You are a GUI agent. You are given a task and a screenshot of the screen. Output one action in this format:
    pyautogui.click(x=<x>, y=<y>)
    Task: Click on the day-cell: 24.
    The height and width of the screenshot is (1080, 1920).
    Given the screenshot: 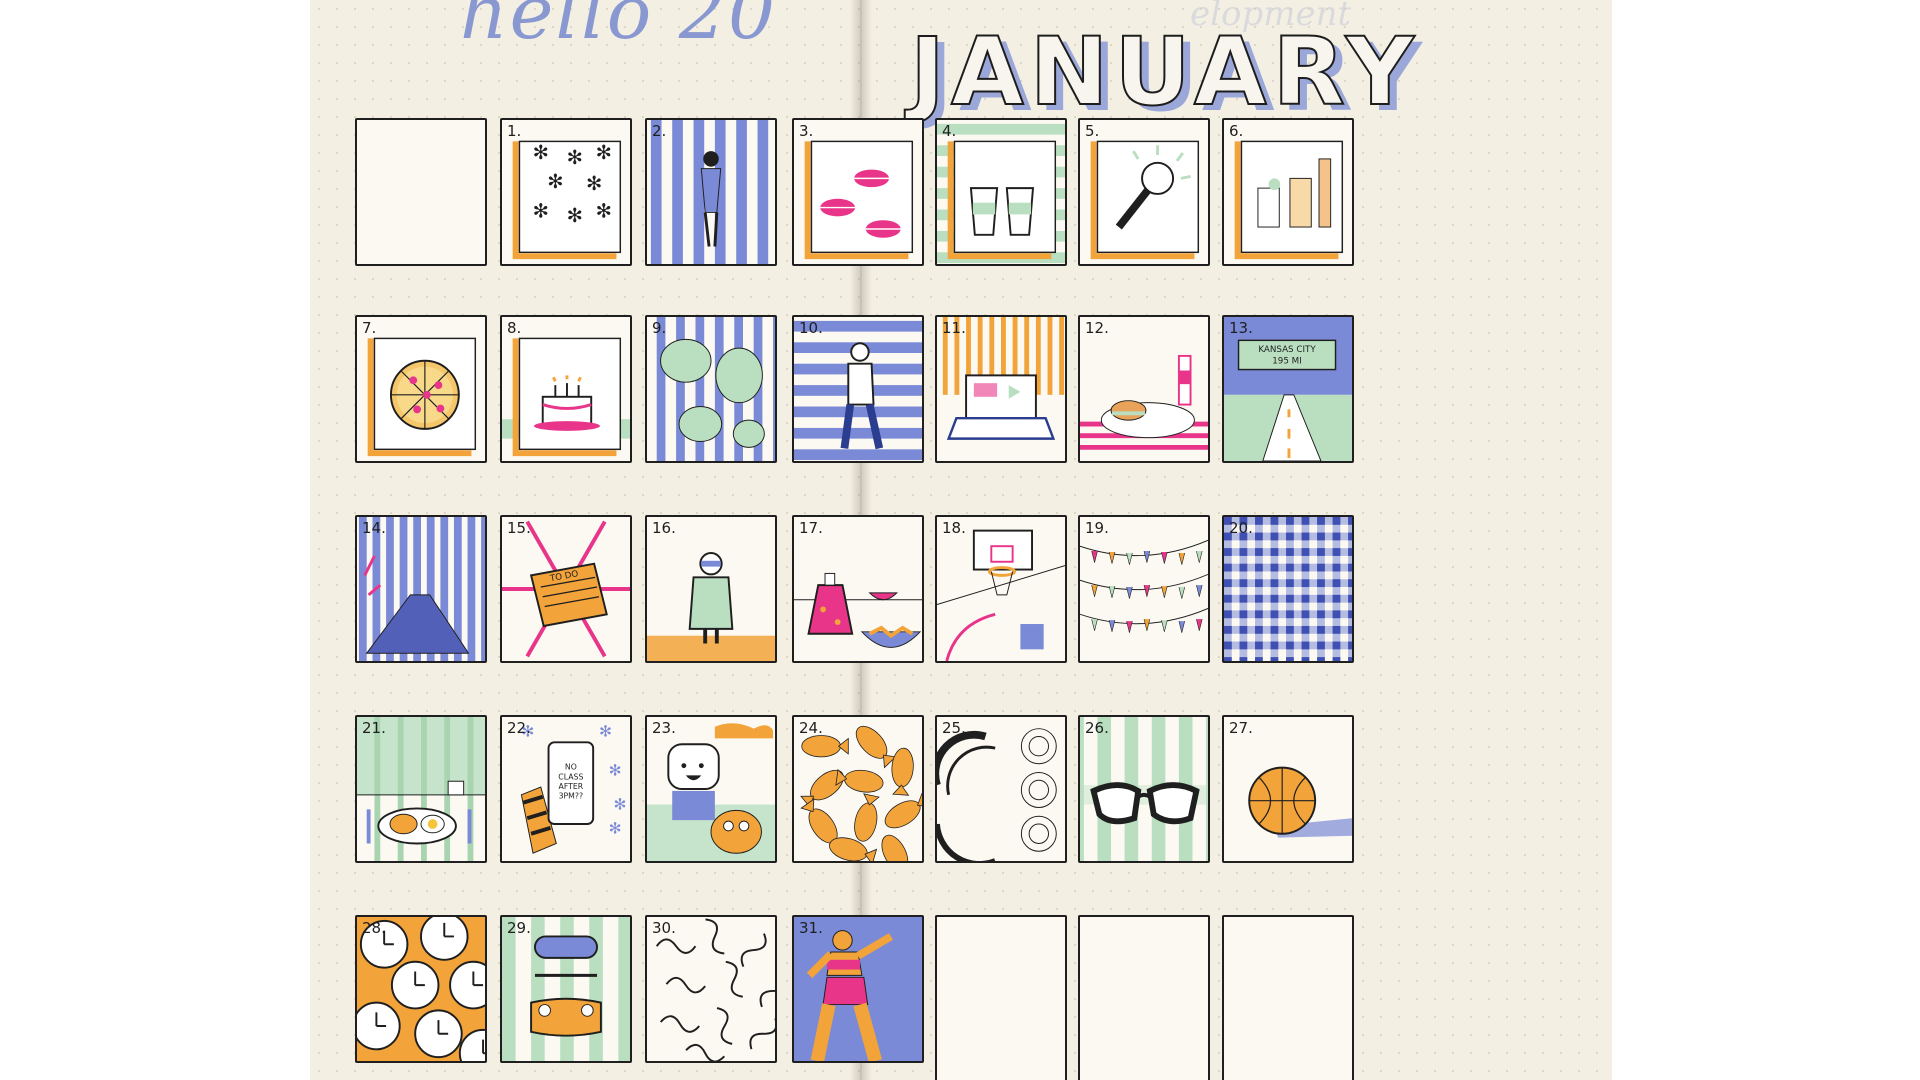 What is the action you would take?
    pyautogui.click(x=858, y=789)
    